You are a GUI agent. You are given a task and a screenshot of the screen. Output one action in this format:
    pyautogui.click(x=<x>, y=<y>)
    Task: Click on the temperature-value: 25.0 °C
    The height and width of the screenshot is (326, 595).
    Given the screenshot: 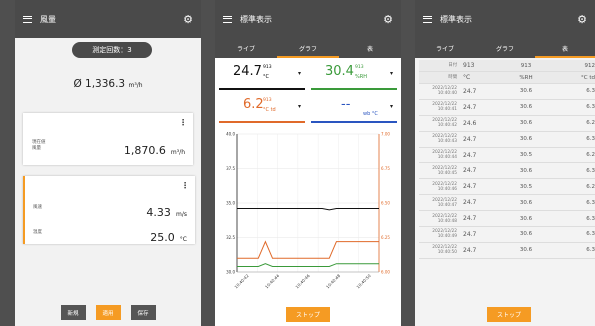 What is the action you would take?
    pyautogui.click(x=168, y=235)
    